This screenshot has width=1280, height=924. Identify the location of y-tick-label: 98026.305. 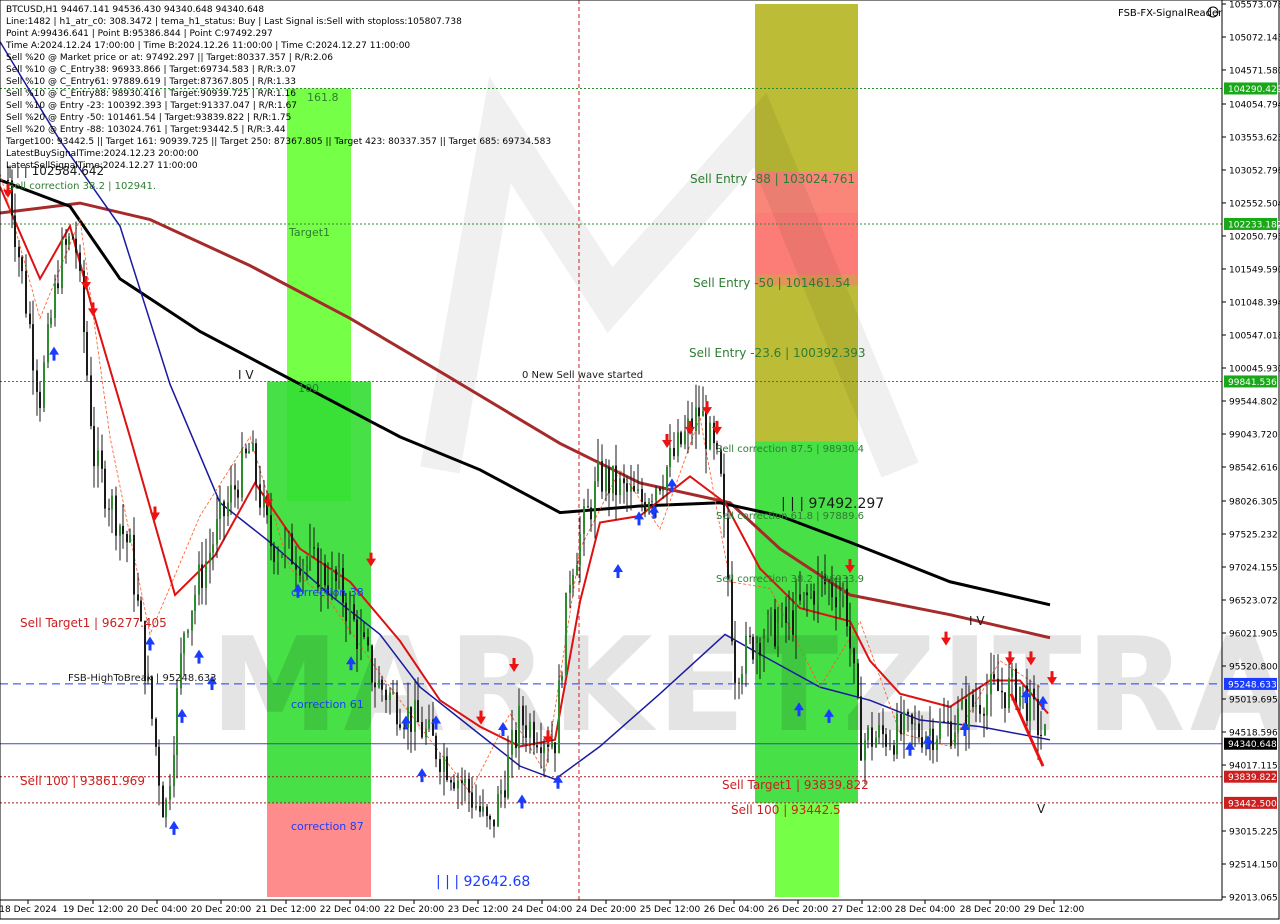
(1253, 502).